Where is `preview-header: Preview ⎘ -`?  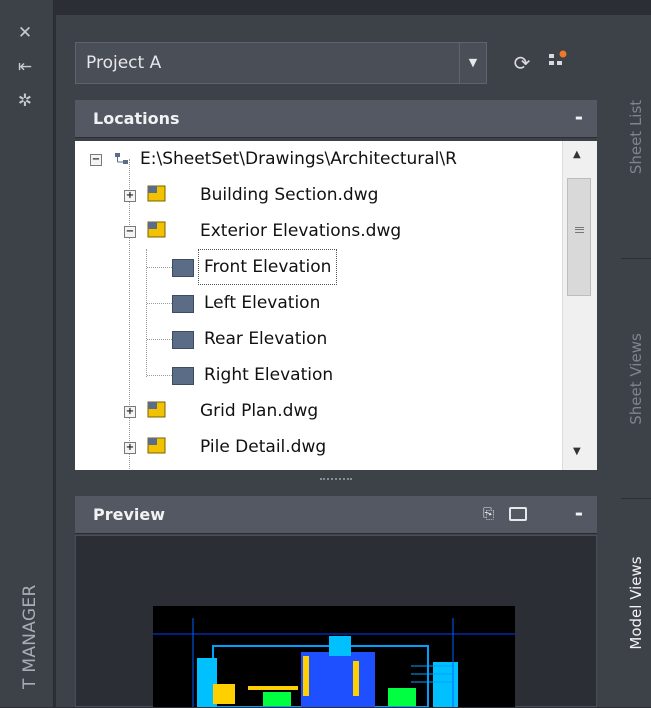 preview-header: Preview ⎘ - is located at coordinates (336, 515).